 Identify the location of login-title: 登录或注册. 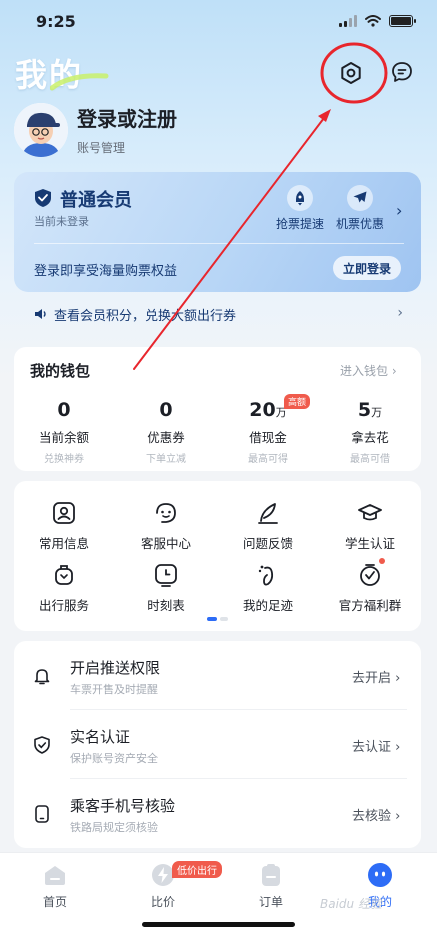
(127, 117).